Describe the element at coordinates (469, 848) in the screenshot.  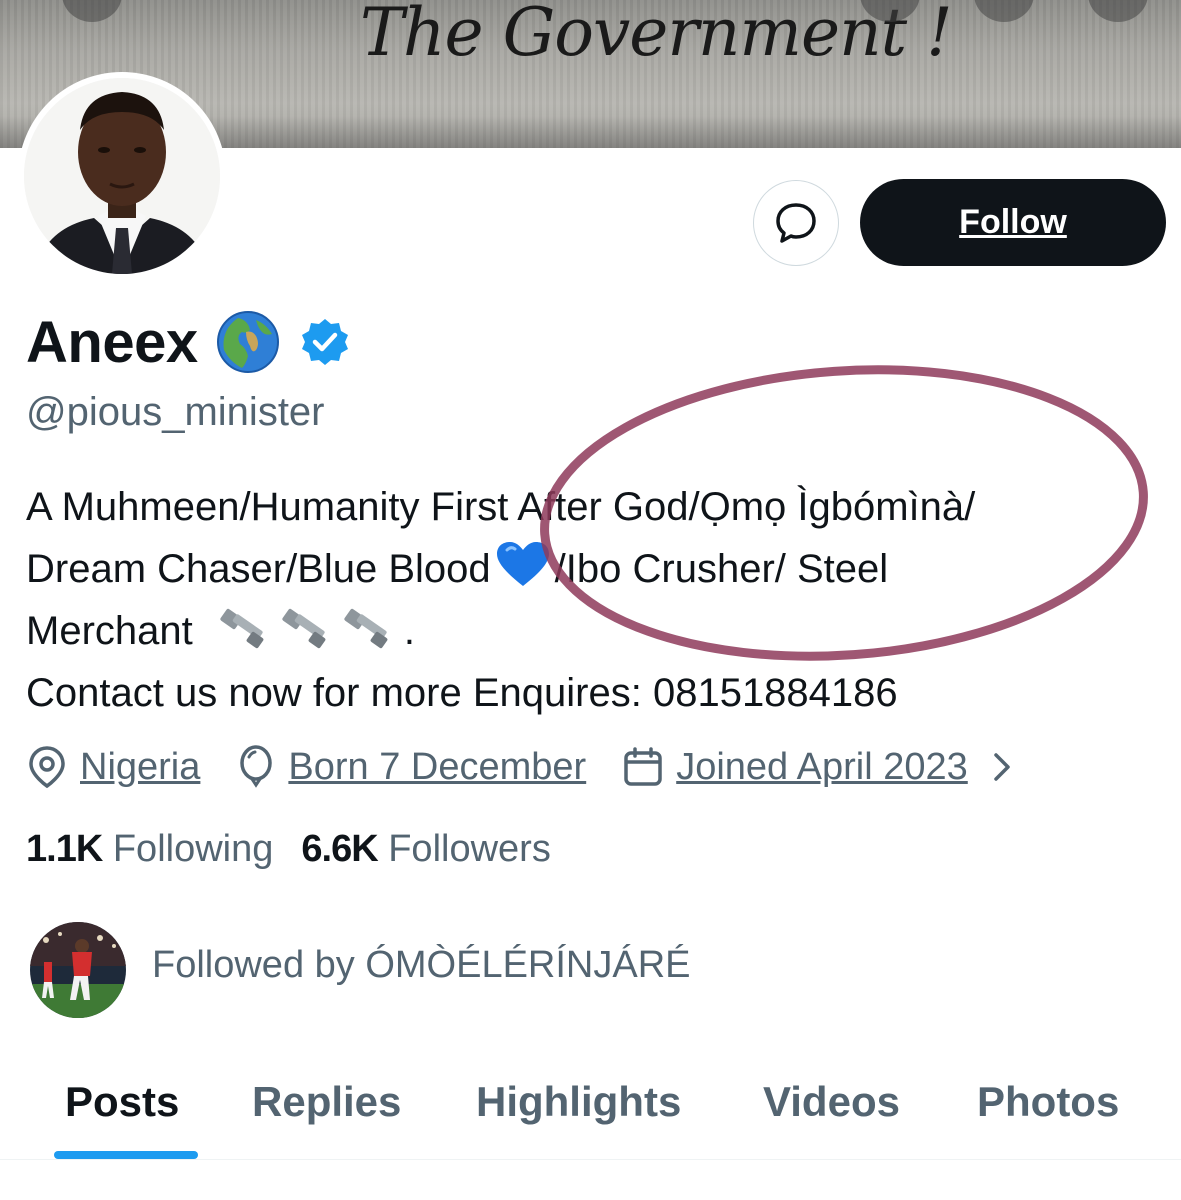
I see `followers-label: Followers` at that location.